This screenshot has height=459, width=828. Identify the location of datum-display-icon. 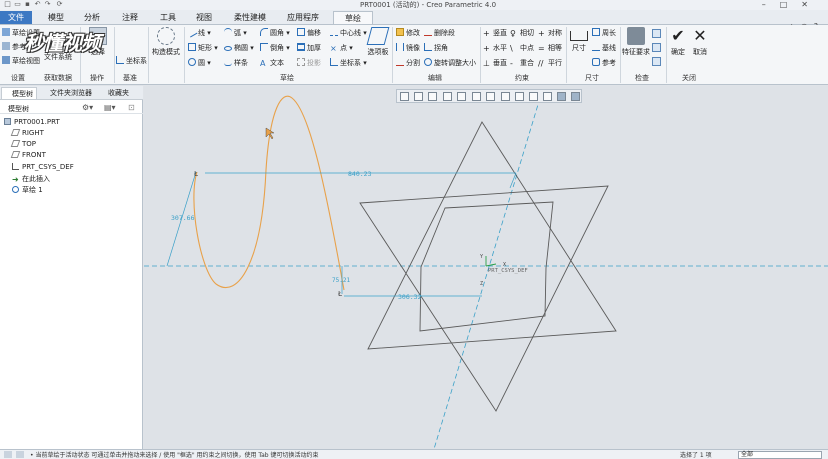
(519, 96).